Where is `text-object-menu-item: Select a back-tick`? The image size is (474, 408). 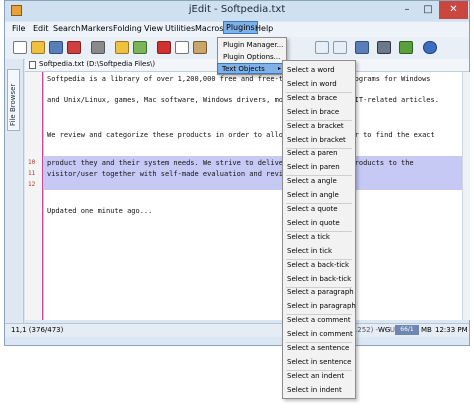
text-object-menu-item: Select a back-tick is located at coordinates (318, 265).